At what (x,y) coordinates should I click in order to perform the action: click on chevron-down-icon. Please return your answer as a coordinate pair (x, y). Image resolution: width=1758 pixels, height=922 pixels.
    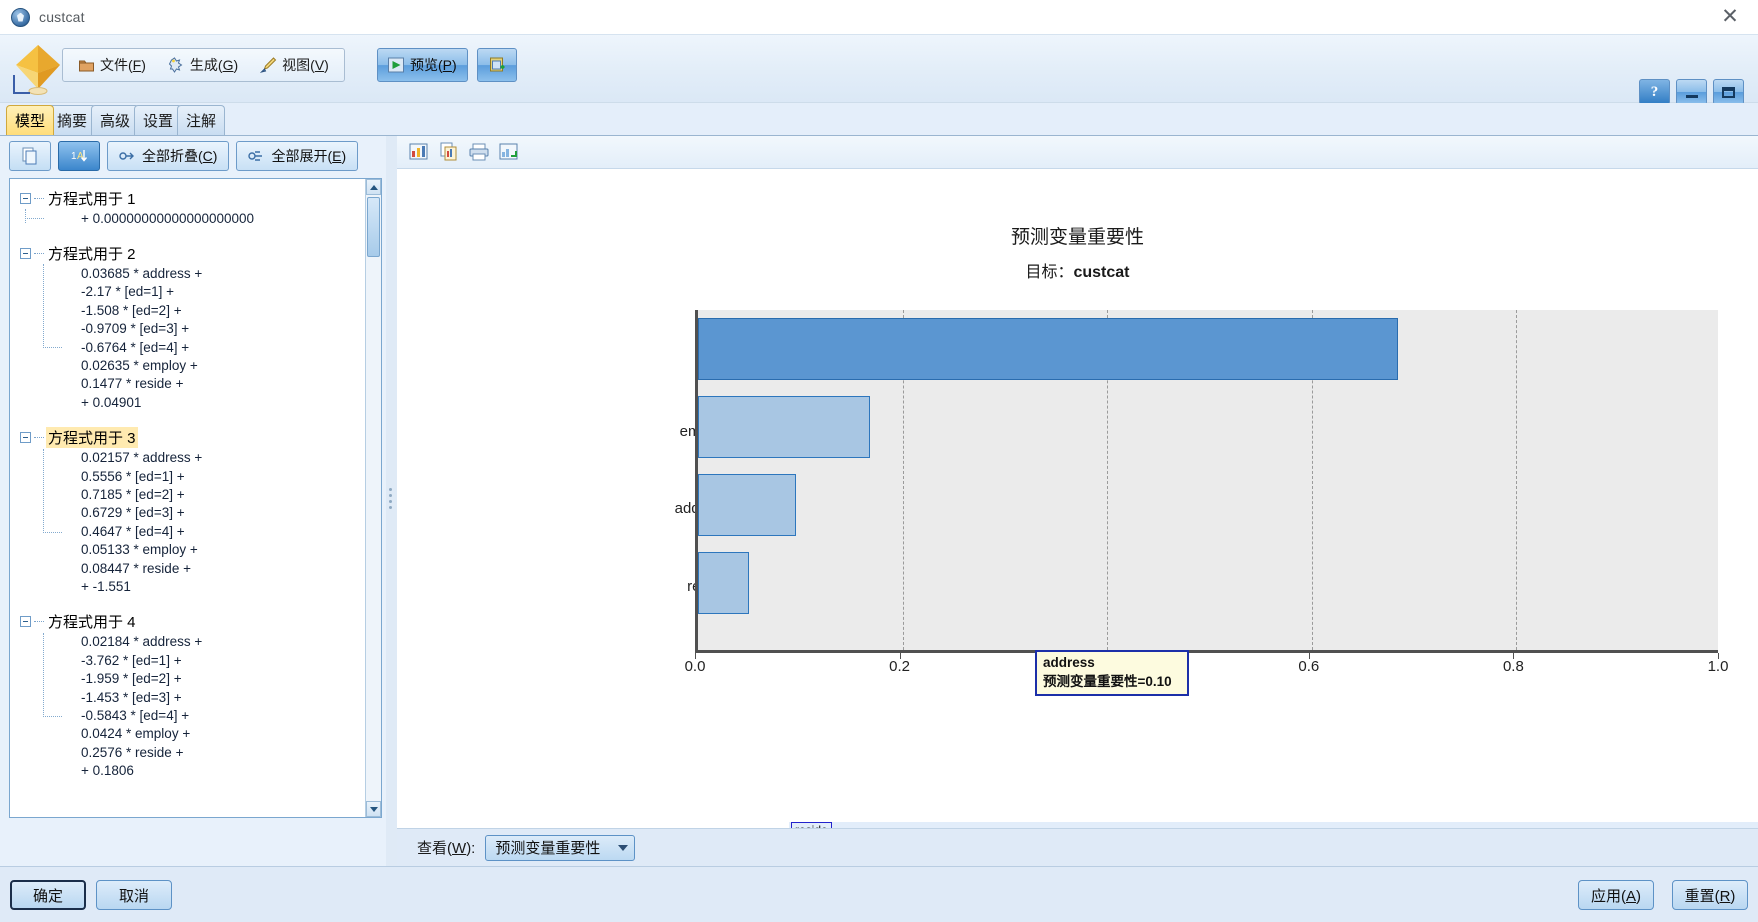
    Looking at the image, I should click on (623, 847).